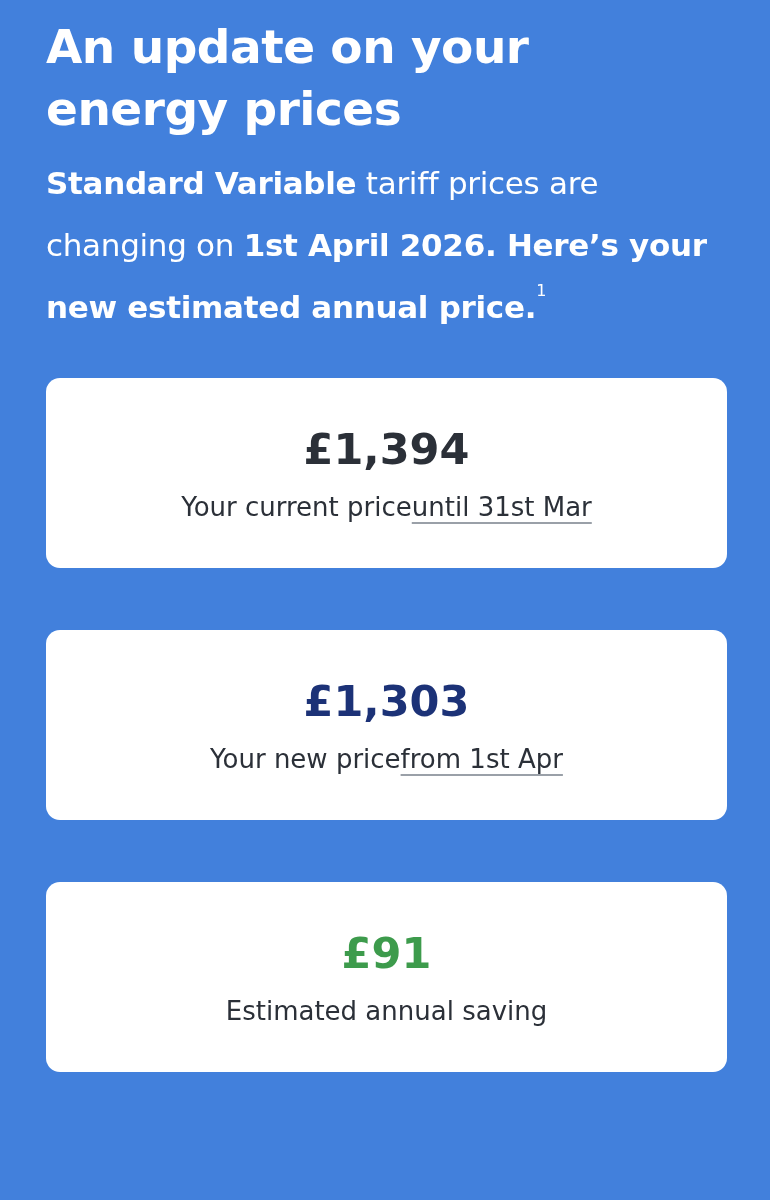  What do you see at coordinates (386, 953) in the screenshot?
I see `price-amount: £91` at bounding box center [386, 953].